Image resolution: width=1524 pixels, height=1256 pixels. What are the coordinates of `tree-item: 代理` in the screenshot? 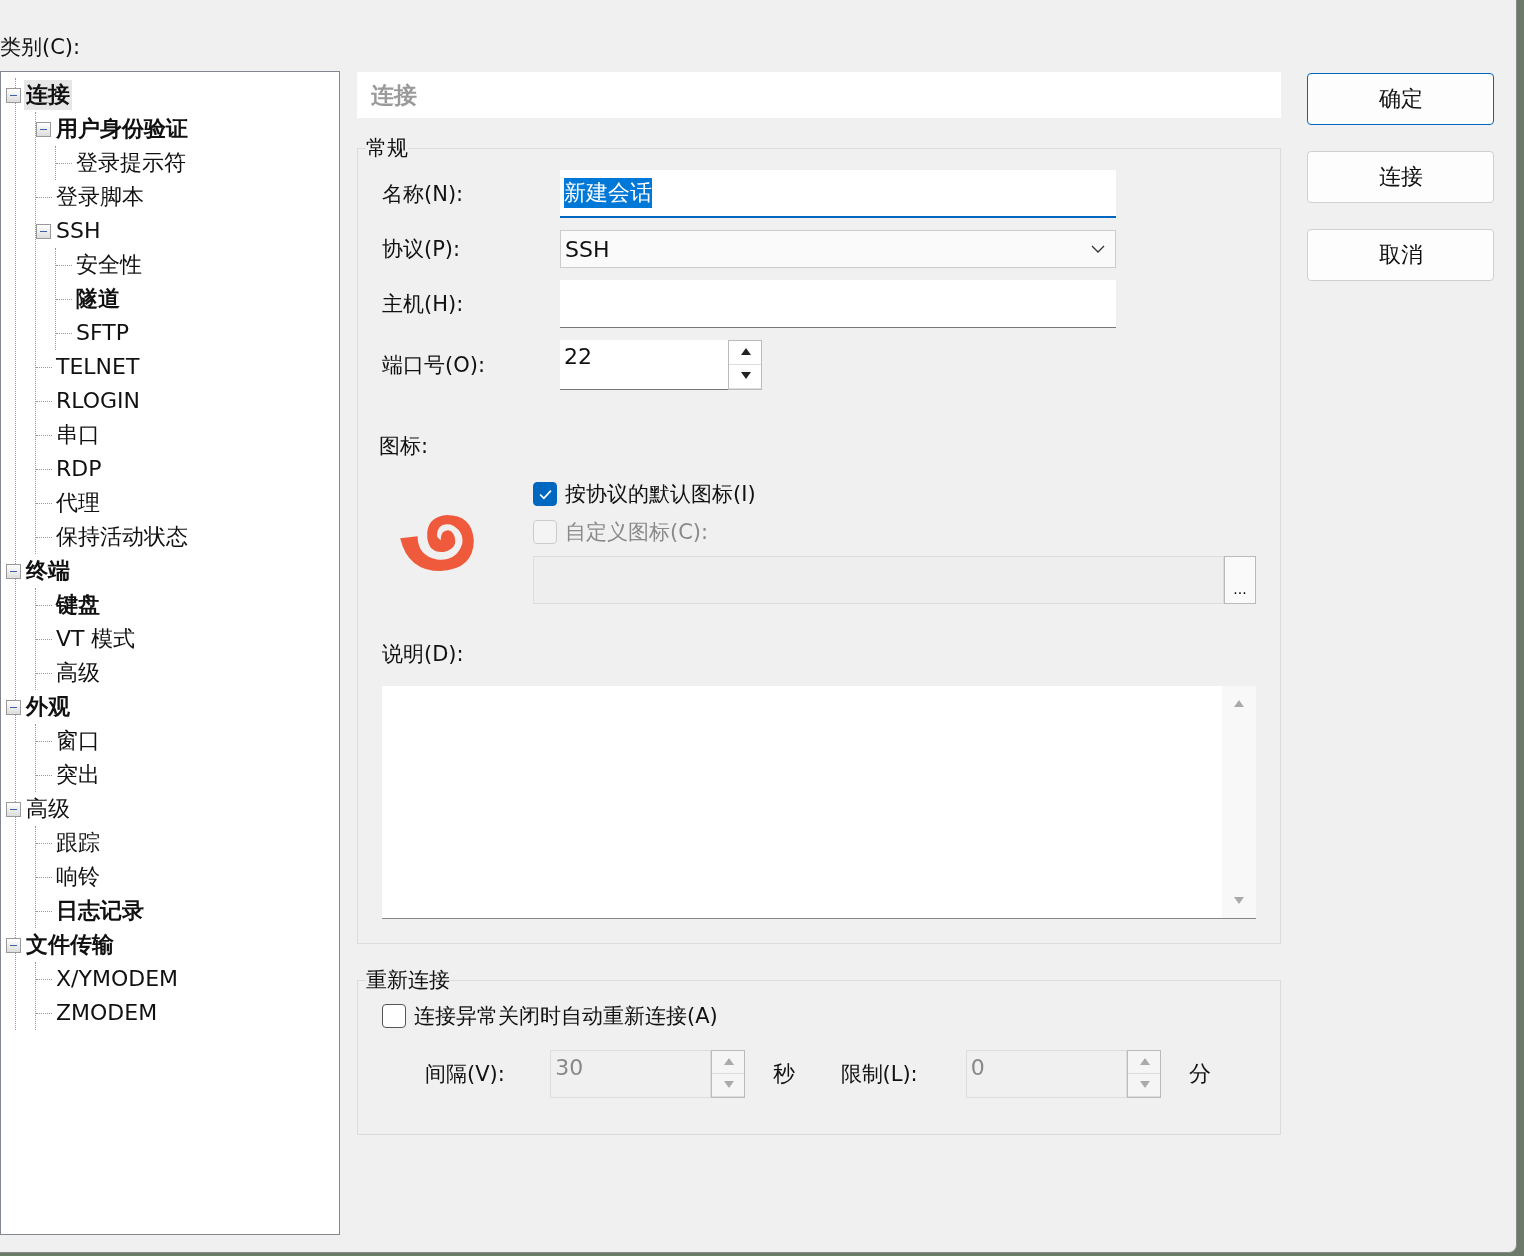 It's located at (78, 503).